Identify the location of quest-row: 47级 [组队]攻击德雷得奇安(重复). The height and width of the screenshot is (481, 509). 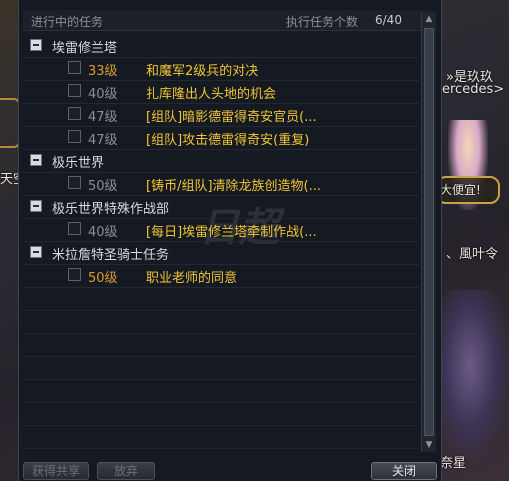
(221, 138).